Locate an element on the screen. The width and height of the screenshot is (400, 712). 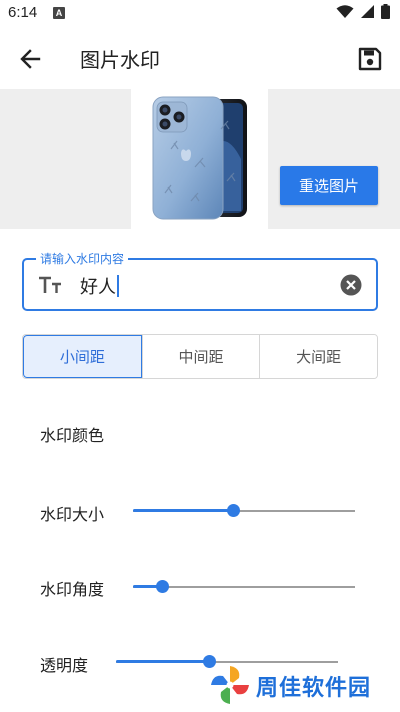
site-watermark-logo: 周佳软件园 is located at coordinates (303, 685).